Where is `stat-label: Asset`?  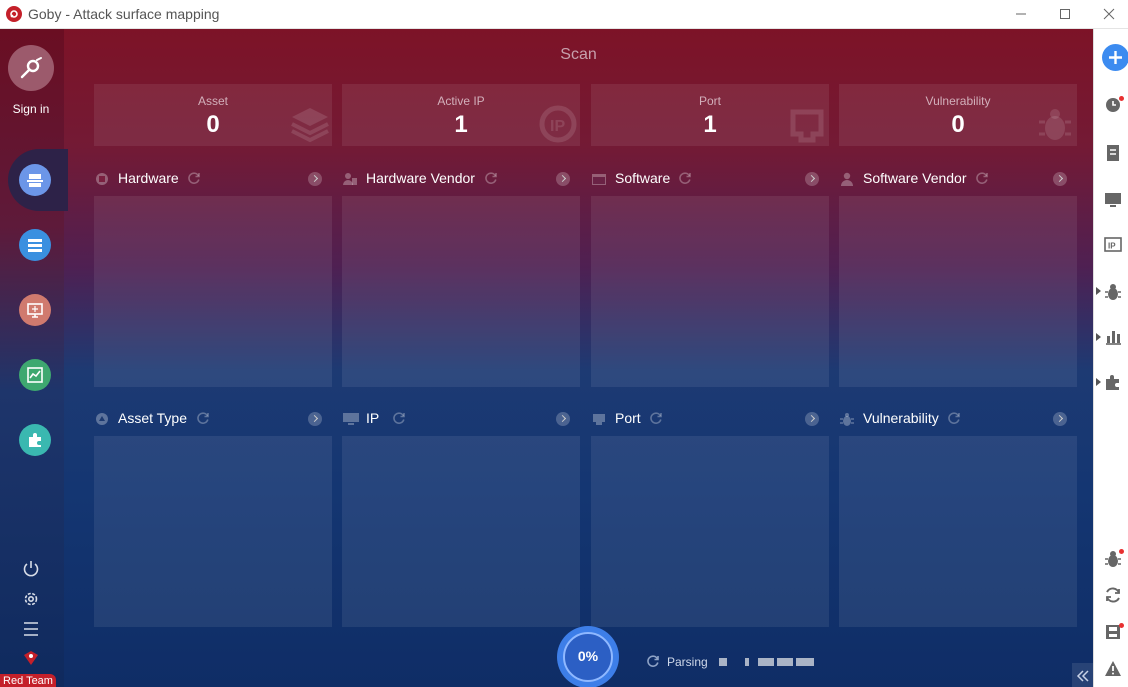 stat-label: Asset is located at coordinates (212, 101).